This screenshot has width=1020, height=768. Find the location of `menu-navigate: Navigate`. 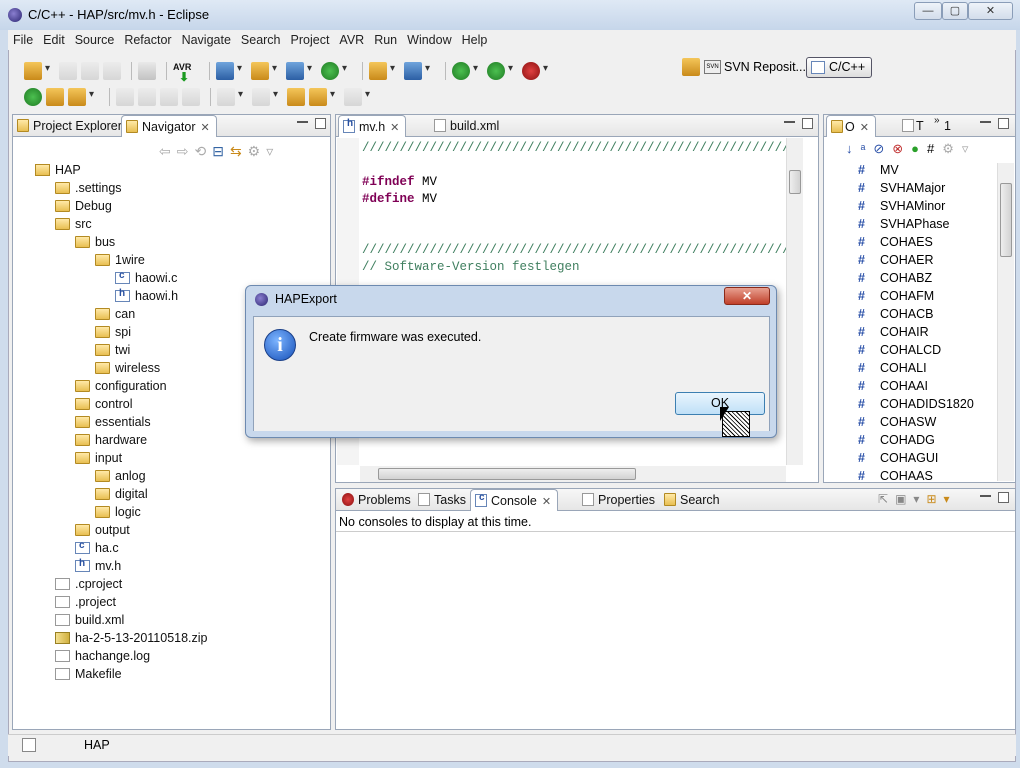

menu-navigate: Navigate is located at coordinates (206, 40).